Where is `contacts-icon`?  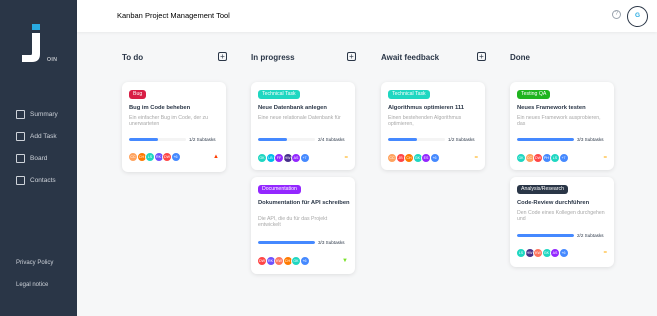 contacts-icon is located at coordinates (20, 180).